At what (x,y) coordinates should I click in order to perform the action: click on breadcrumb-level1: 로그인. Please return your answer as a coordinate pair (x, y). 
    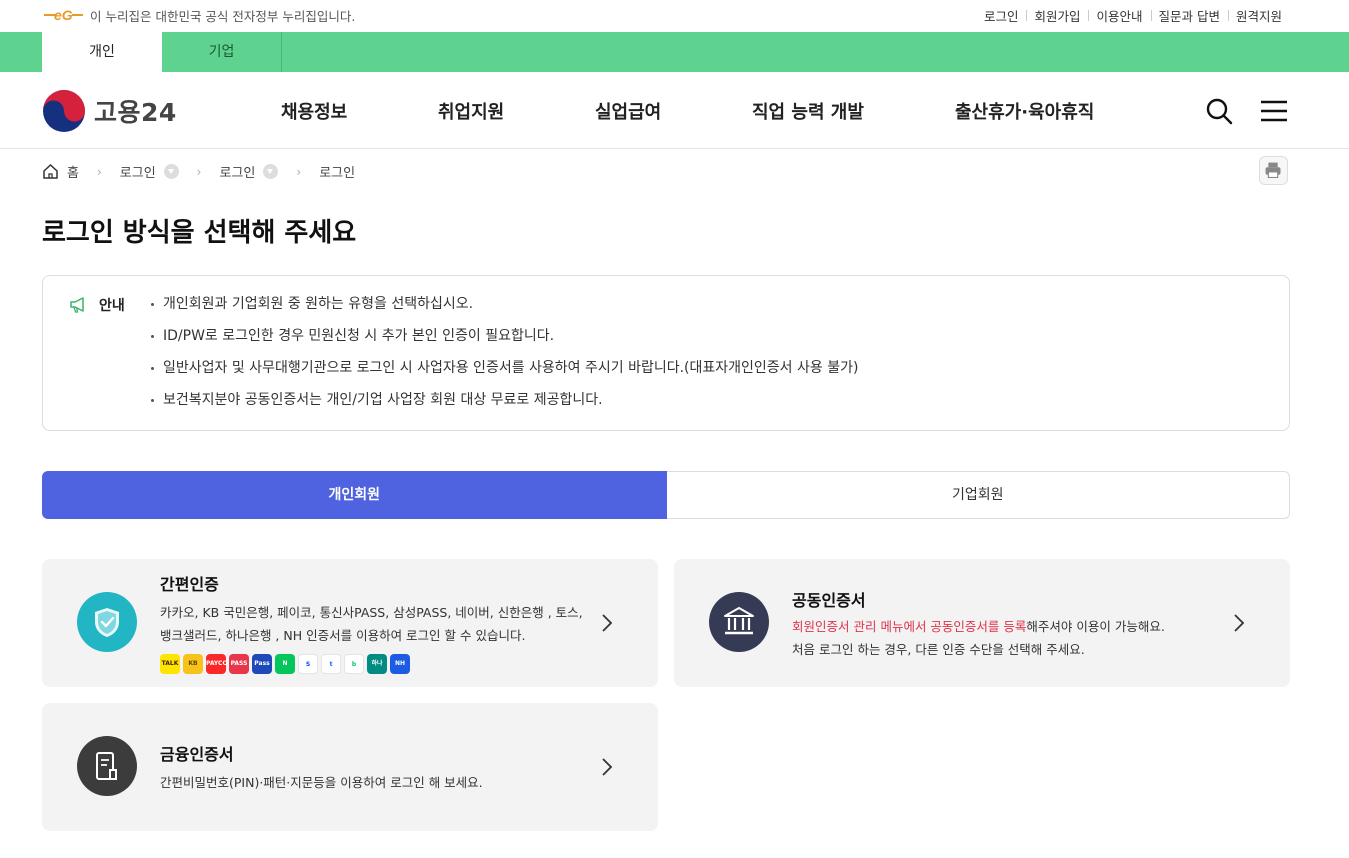
    Looking at the image, I should click on (138, 171).